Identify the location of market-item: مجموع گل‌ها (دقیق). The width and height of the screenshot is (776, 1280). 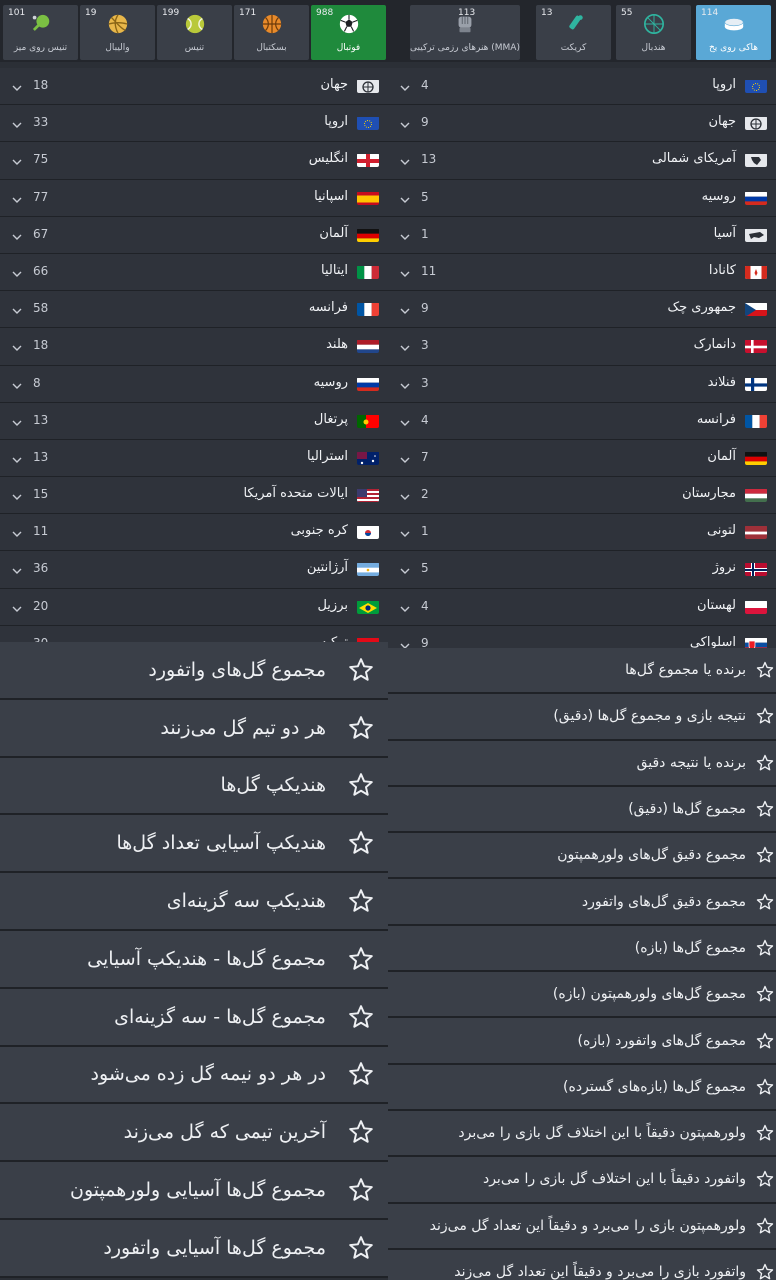
(582, 810).